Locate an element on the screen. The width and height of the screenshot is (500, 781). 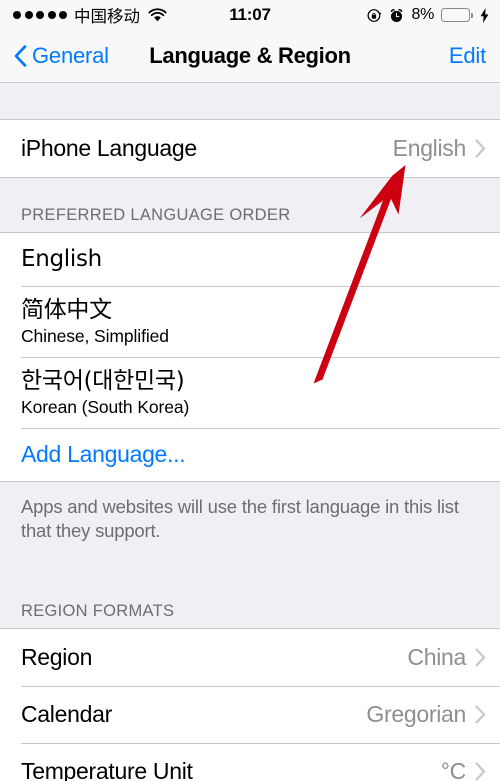
section-header-preferred-language-order: PREFERRED LANGUAGE ORDER is located at coordinates (250, 205).